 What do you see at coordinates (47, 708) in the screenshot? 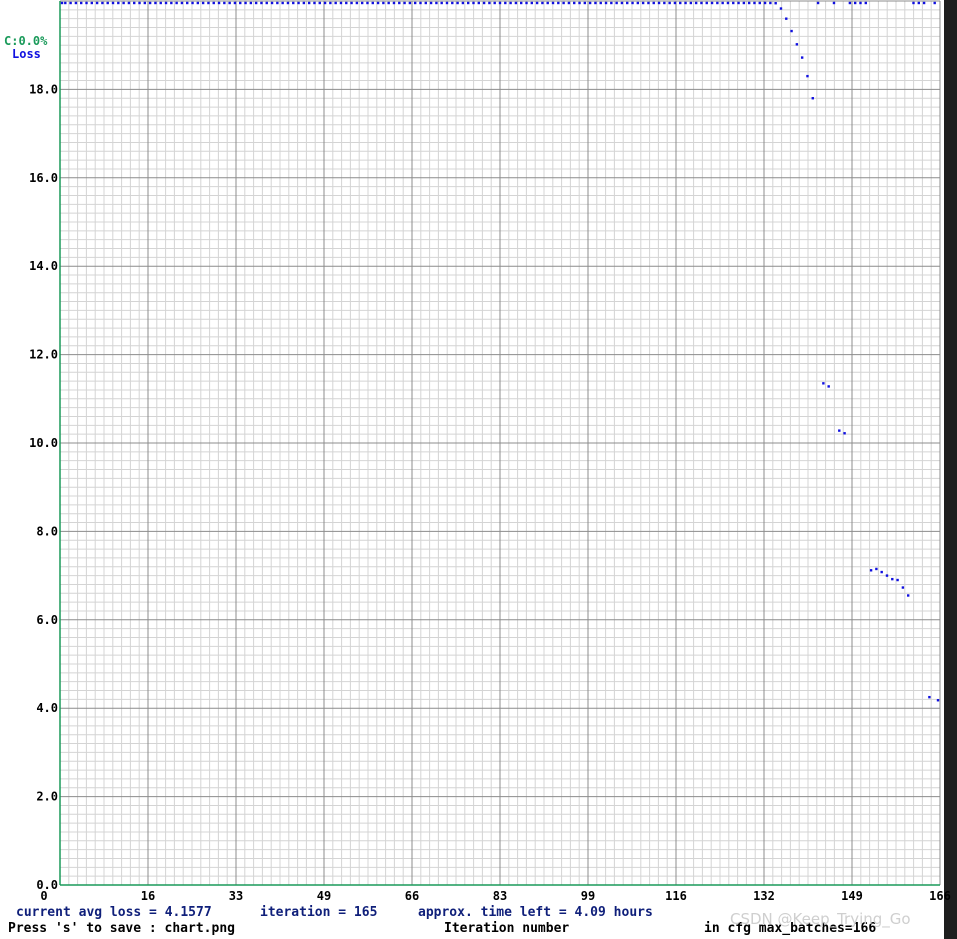
I see `y-tick-label: 4.0` at bounding box center [47, 708].